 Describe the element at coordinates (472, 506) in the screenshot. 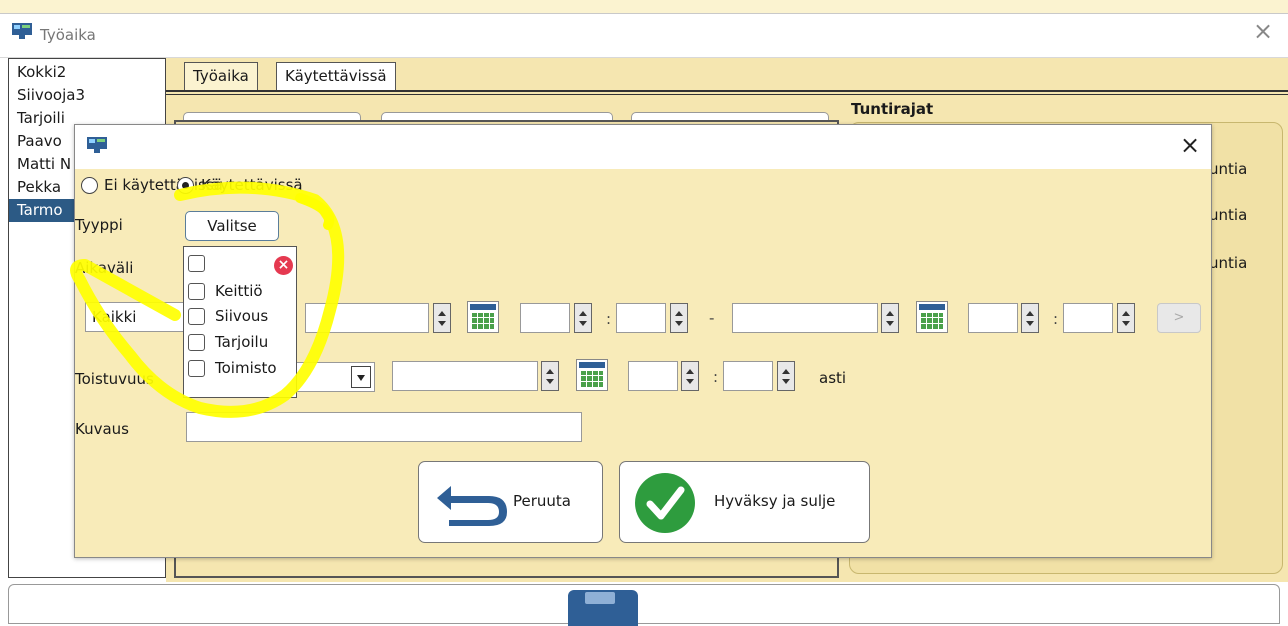

I see `undo-arrow-icon` at that location.